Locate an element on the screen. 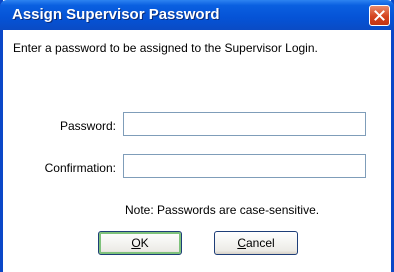 Image resolution: width=394 pixels, height=272 pixels. cancel-label-rest: ancel is located at coordinates (260, 243).